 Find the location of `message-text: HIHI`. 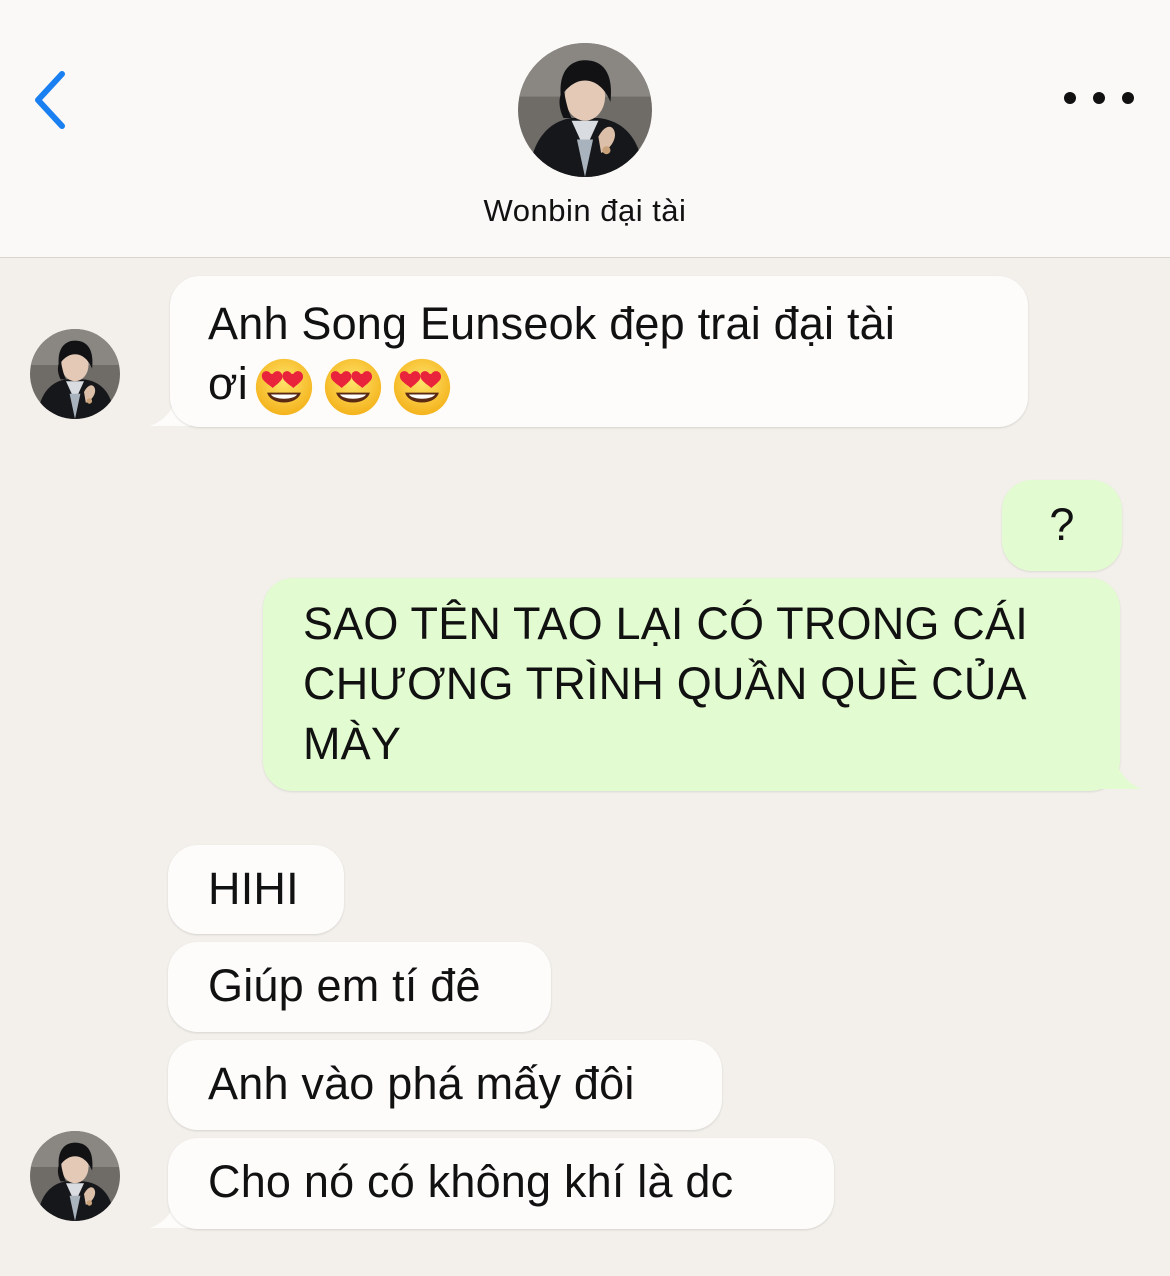

message-text: HIHI is located at coordinates (253, 888).